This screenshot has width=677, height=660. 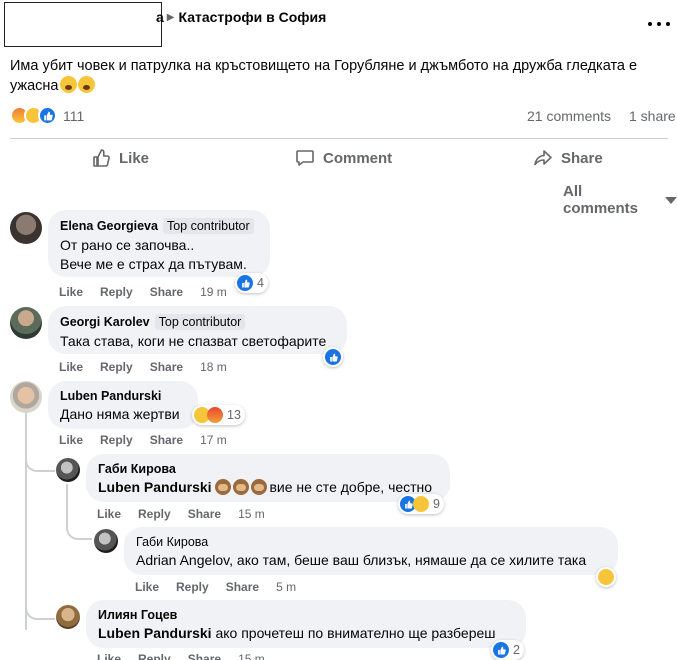 I want to click on reply-text: вие не сте добре, честно, so click(x=351, y=487).